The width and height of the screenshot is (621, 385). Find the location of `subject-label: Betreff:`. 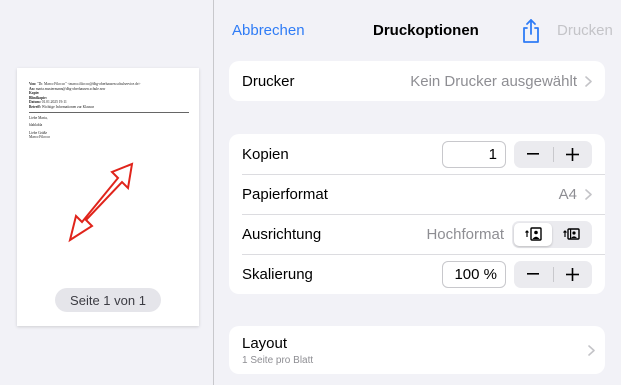

subject-label: Betreff: is located at coordinates (35, 106).